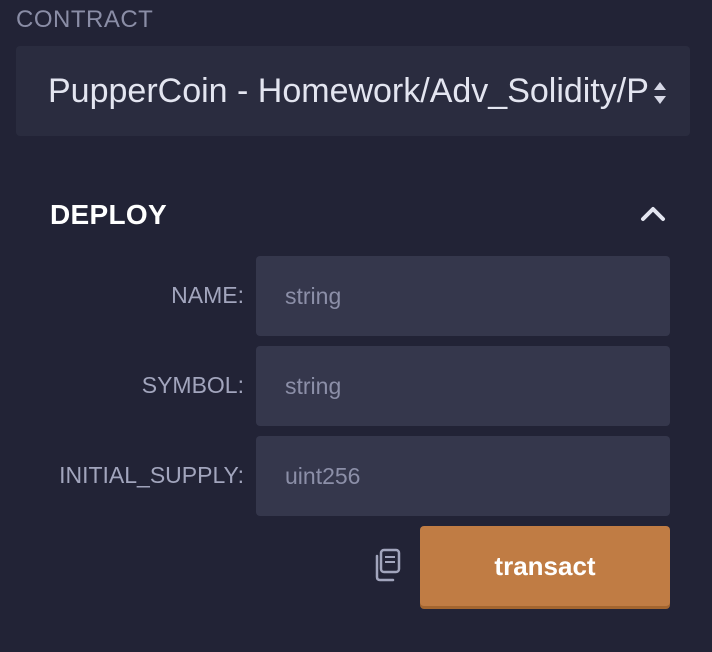 The image size is (712, 652). What do you see at coordinates (653, 213) in the screenshot?
I see `chevron-up-icon` at bounding box center [653, 213].